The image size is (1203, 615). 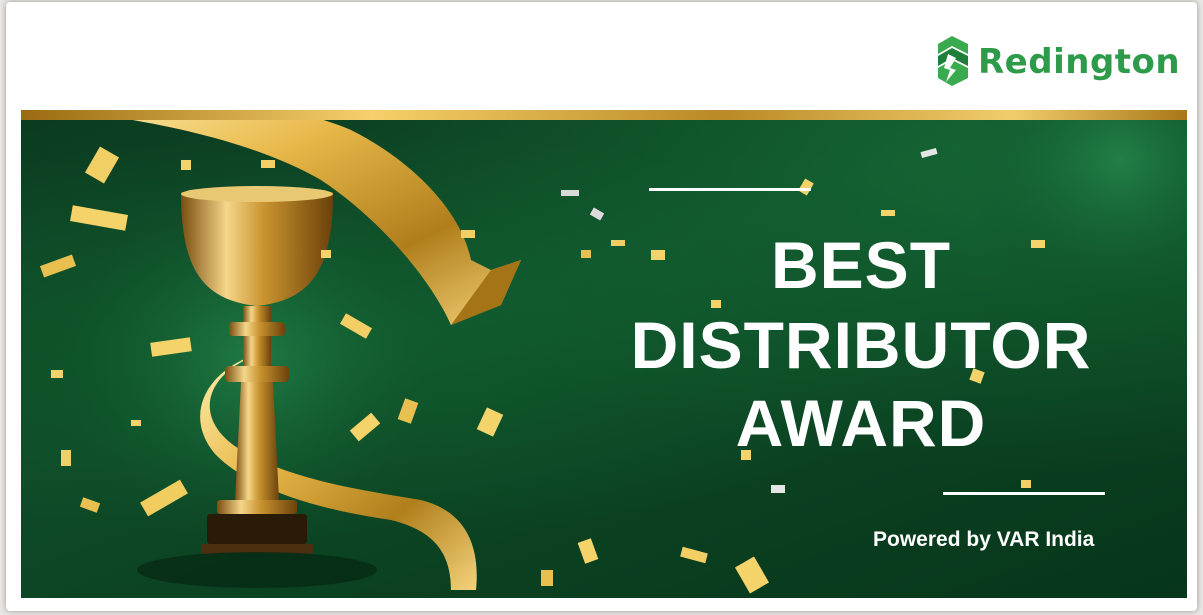 What do you see at coordinates (604, 115) in the screenshot?
I see `gold-divider-bar` at bounding box center [604, 115].